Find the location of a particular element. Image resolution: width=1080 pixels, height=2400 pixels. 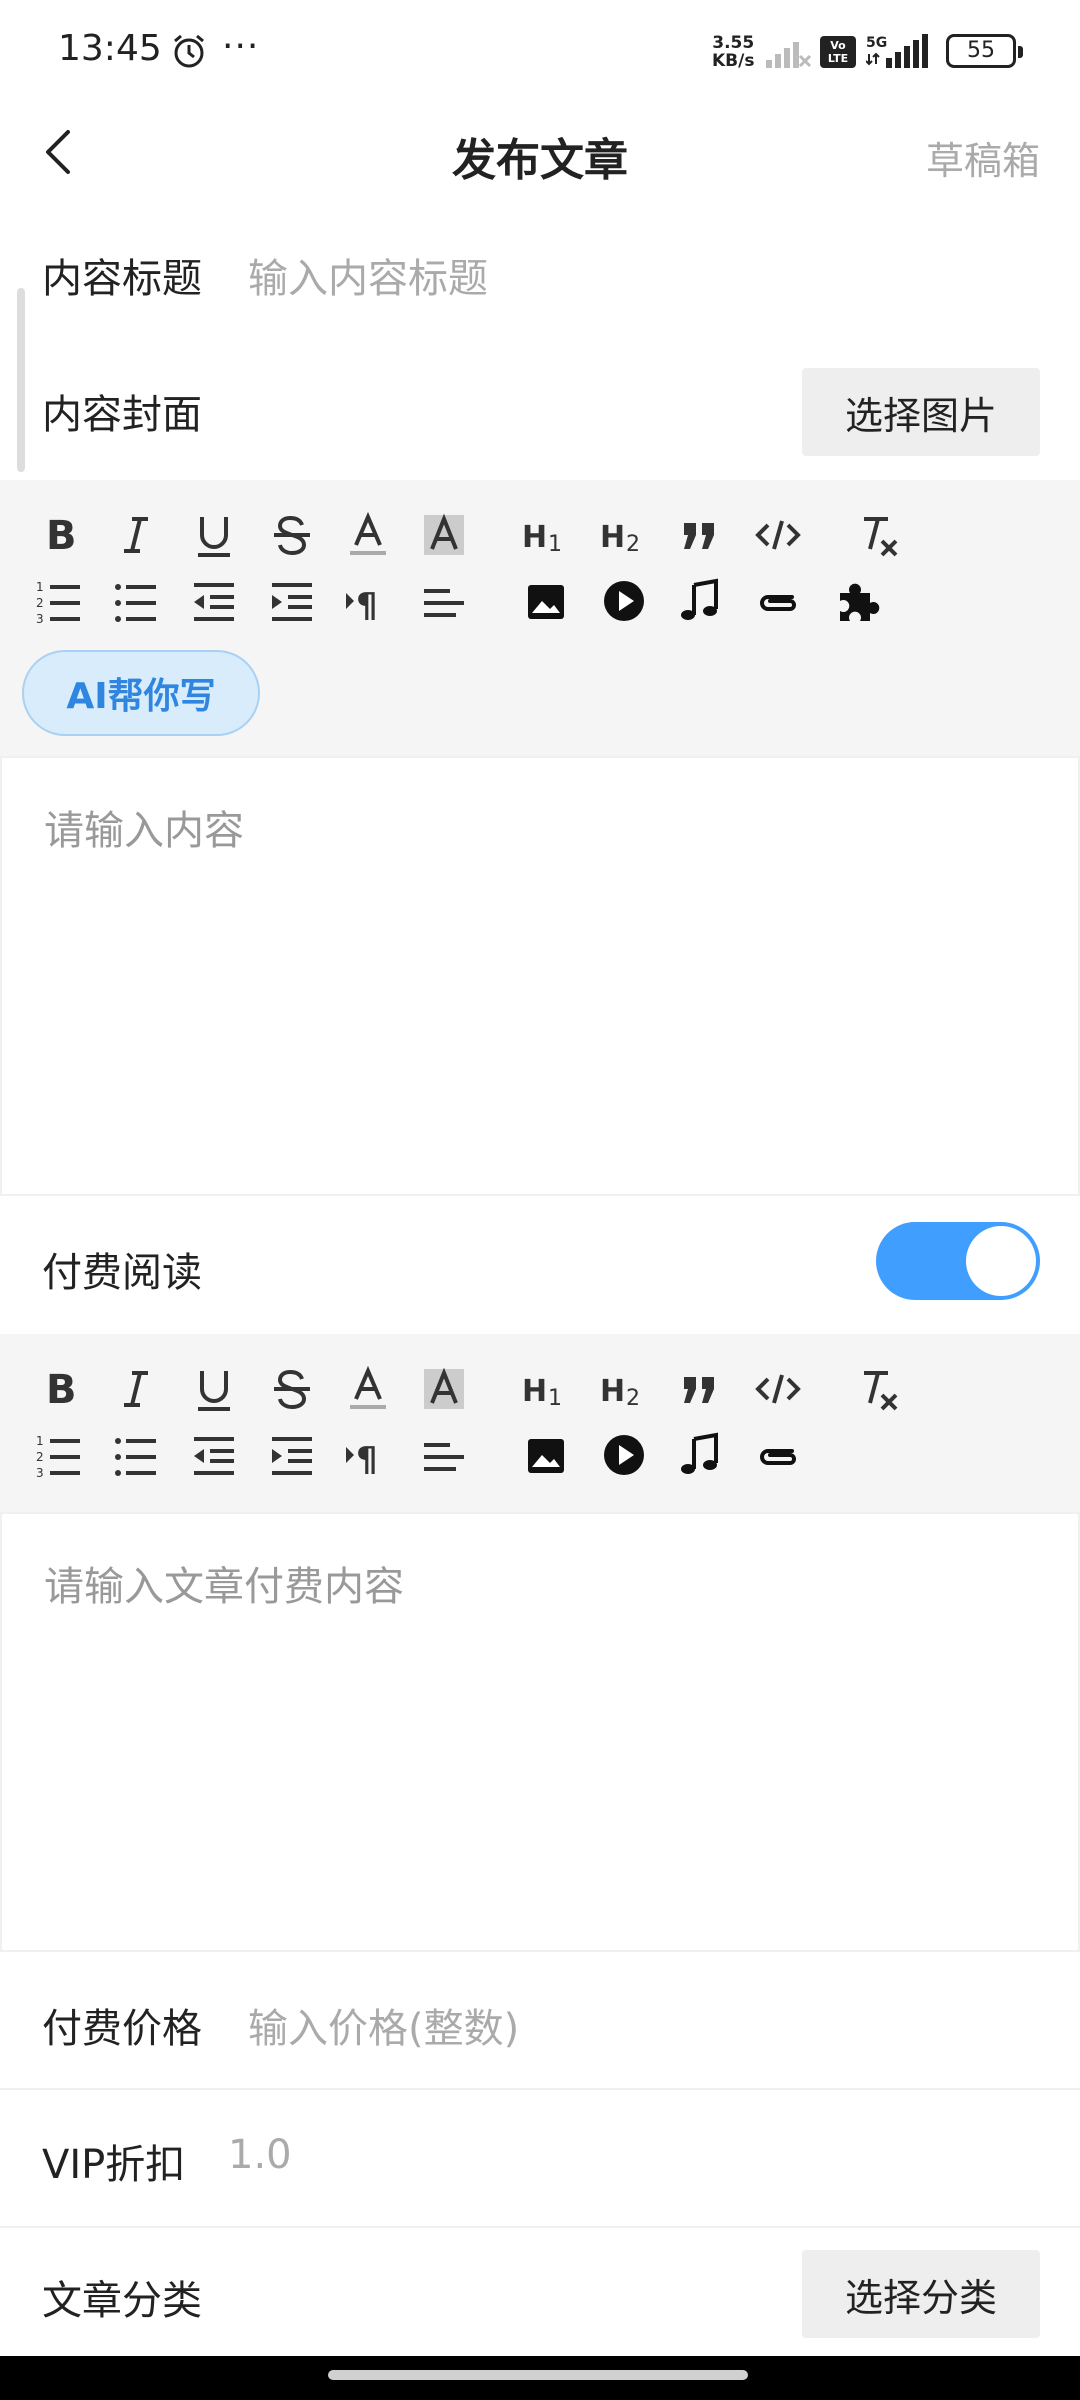

paid-reading-row: 付费阅读 is located at coordinates (540, 1265).